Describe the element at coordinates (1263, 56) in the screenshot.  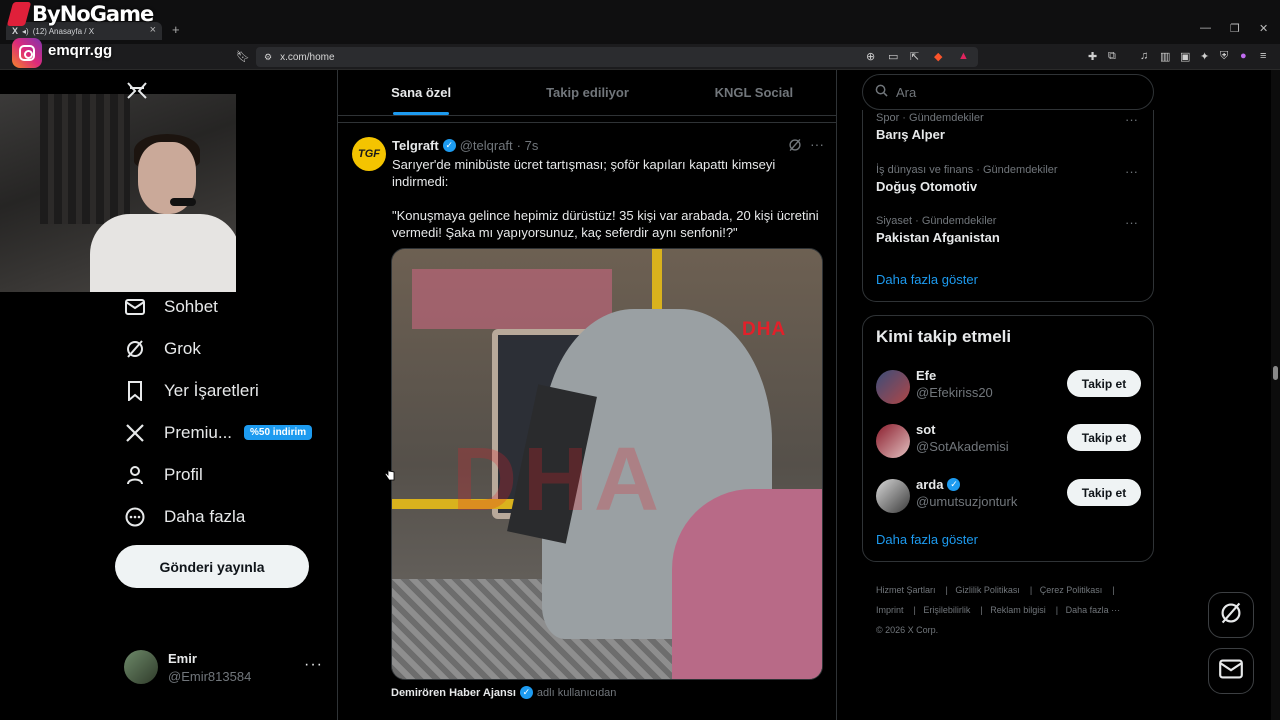
I see `menu-icon: ≡` at that location.